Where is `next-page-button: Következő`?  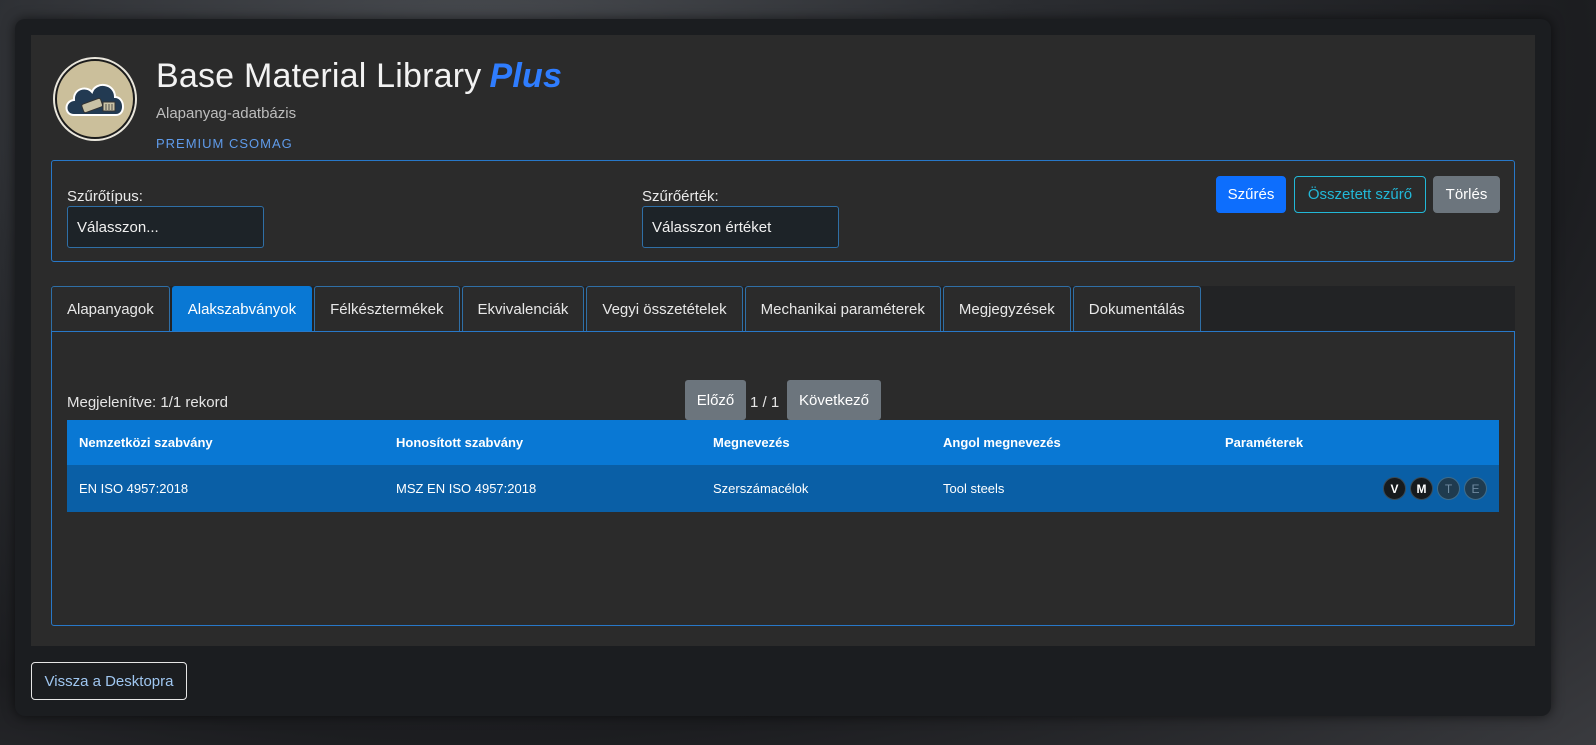 next-page-button: Következő is located at coordinates (834, 400).